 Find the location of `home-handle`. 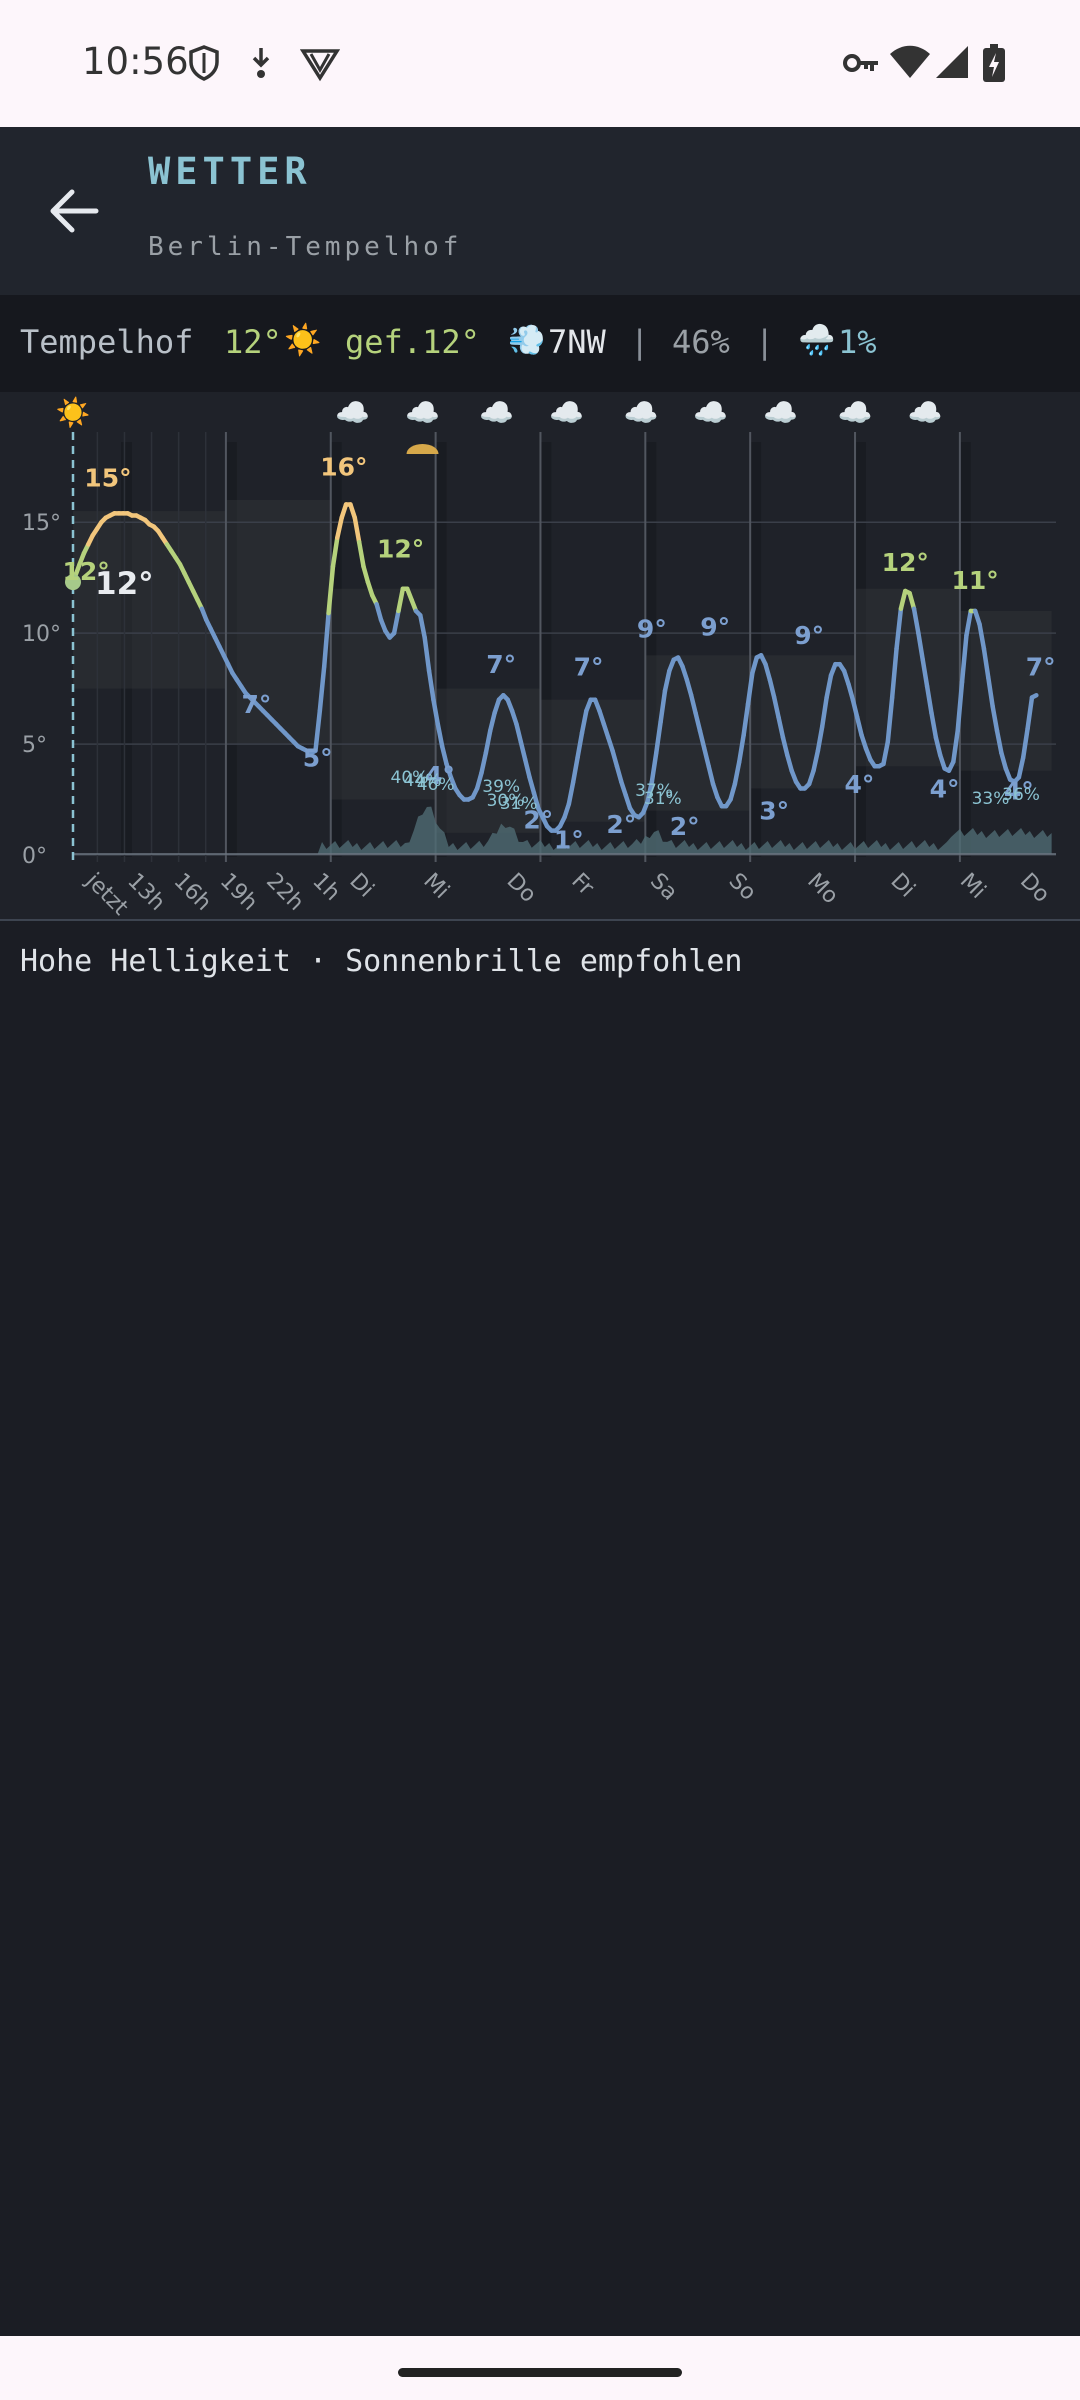

home-handle is located at coordinates (540, 2372).